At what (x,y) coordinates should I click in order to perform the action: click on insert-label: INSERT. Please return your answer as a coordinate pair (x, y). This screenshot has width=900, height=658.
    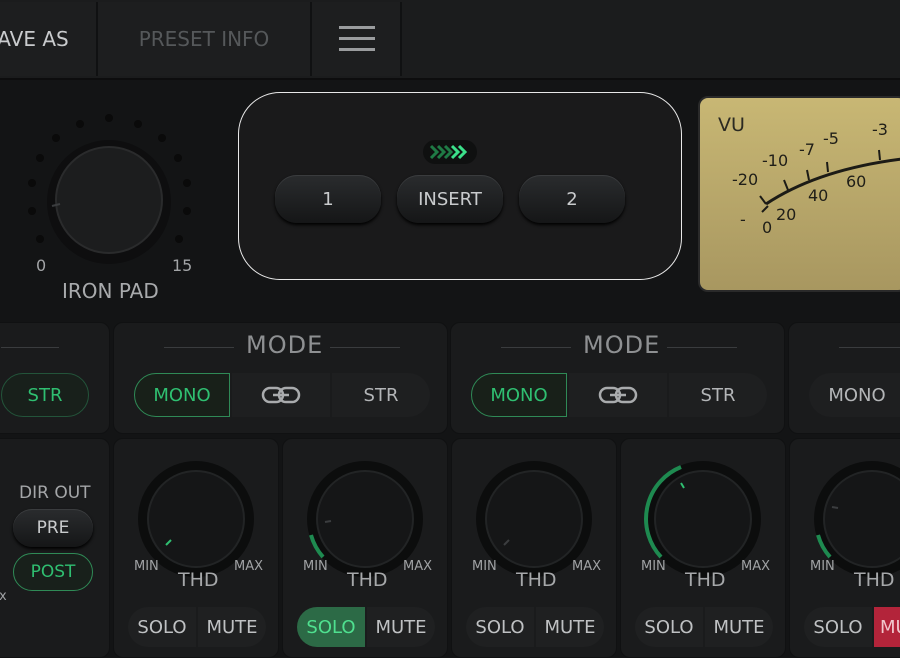
    Looking at the image, I should click on (450, 199).